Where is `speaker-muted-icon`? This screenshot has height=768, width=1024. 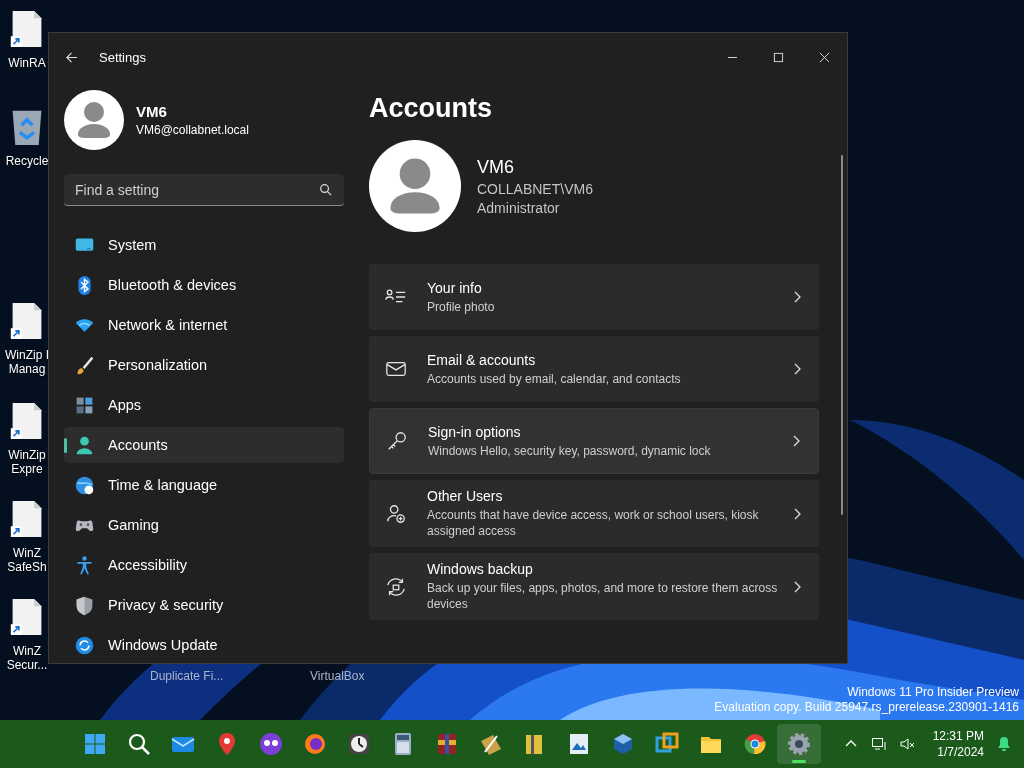 speaker-muted-icon is located at coordinates (906, 744).